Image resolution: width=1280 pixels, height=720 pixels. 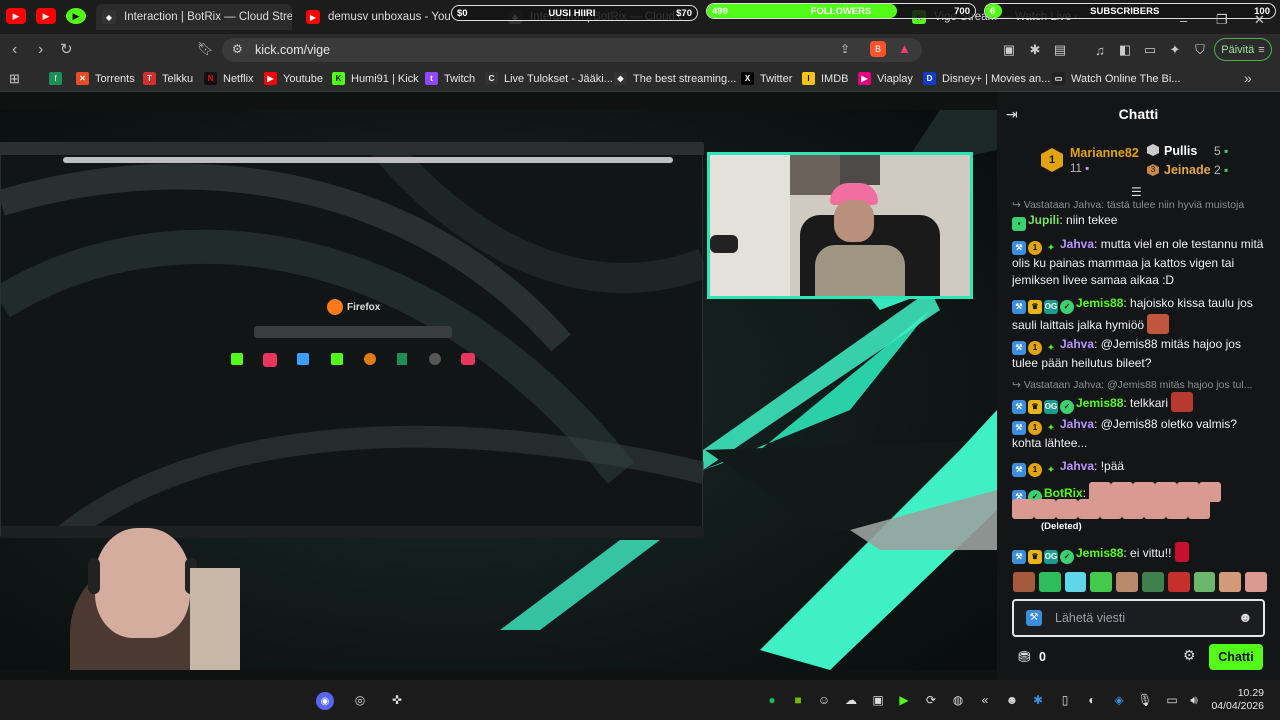 What do you see at coordinates (824, 700) in the screenshot?
I see `discord-tray-icon: ☺` at bounding box center [824, 700].